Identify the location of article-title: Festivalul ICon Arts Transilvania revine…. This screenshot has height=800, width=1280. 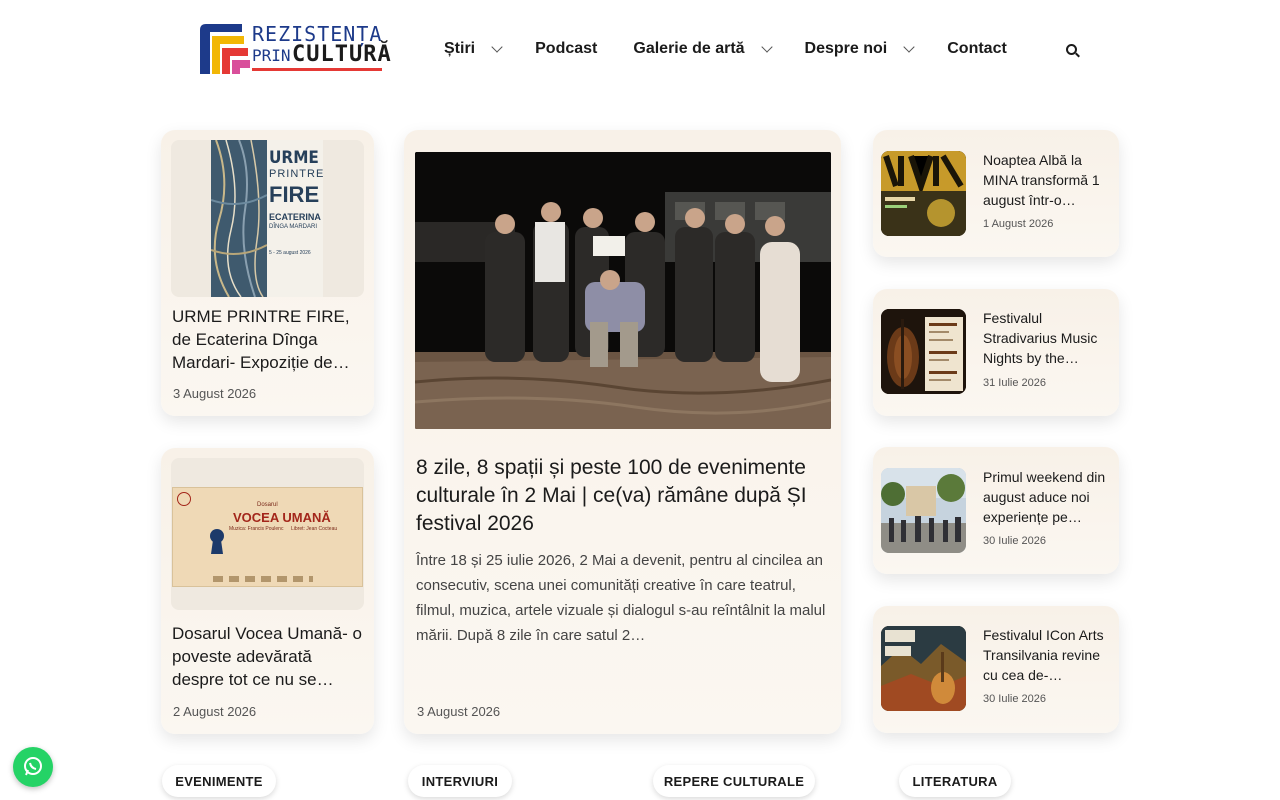
(1047, 655).